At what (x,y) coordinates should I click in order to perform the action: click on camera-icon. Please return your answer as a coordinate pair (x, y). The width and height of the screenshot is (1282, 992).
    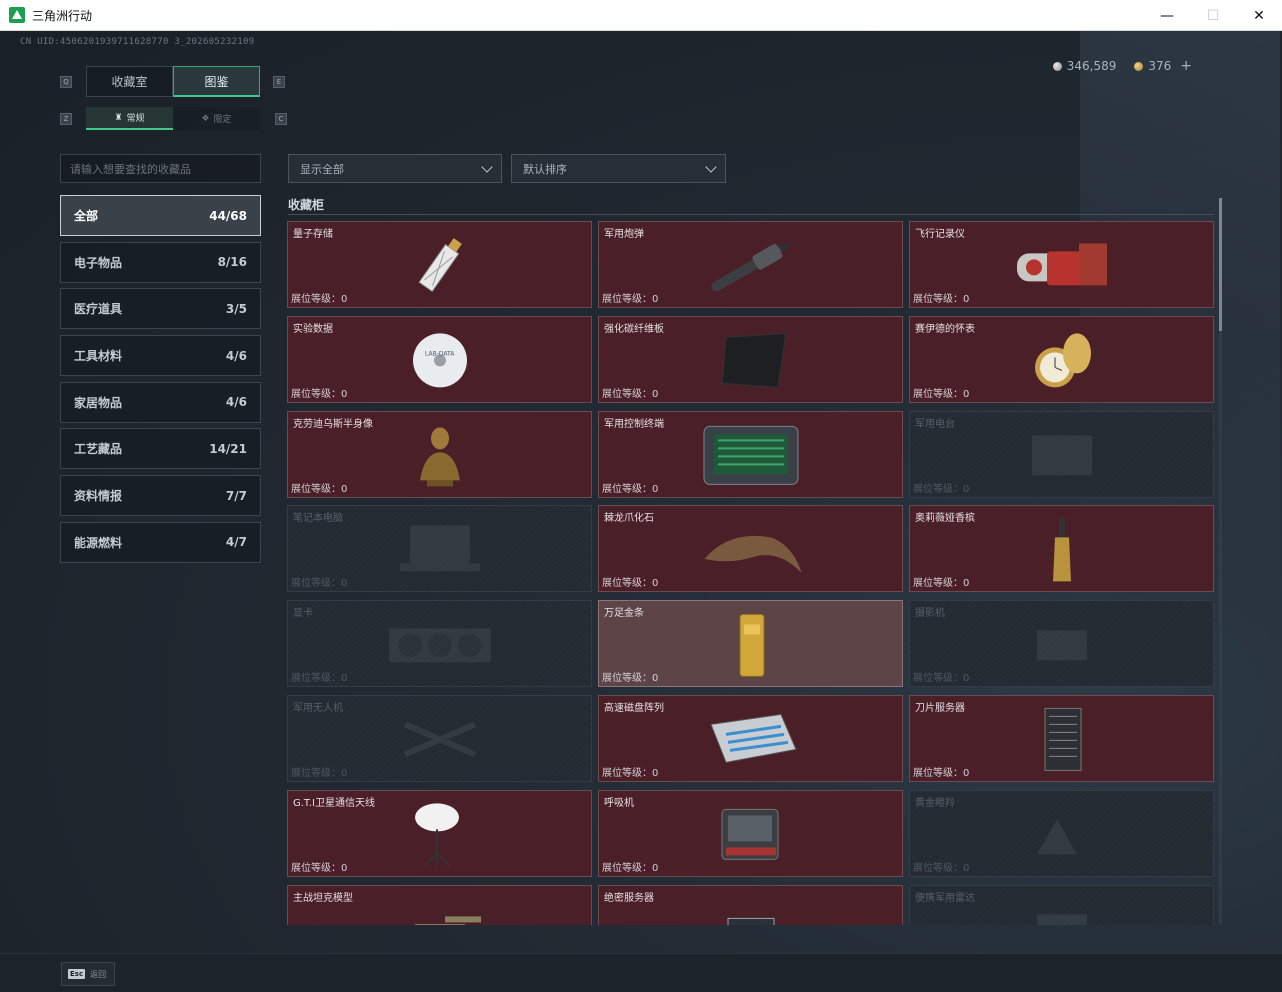
    Looking at the image, I should click on (1062, 645).